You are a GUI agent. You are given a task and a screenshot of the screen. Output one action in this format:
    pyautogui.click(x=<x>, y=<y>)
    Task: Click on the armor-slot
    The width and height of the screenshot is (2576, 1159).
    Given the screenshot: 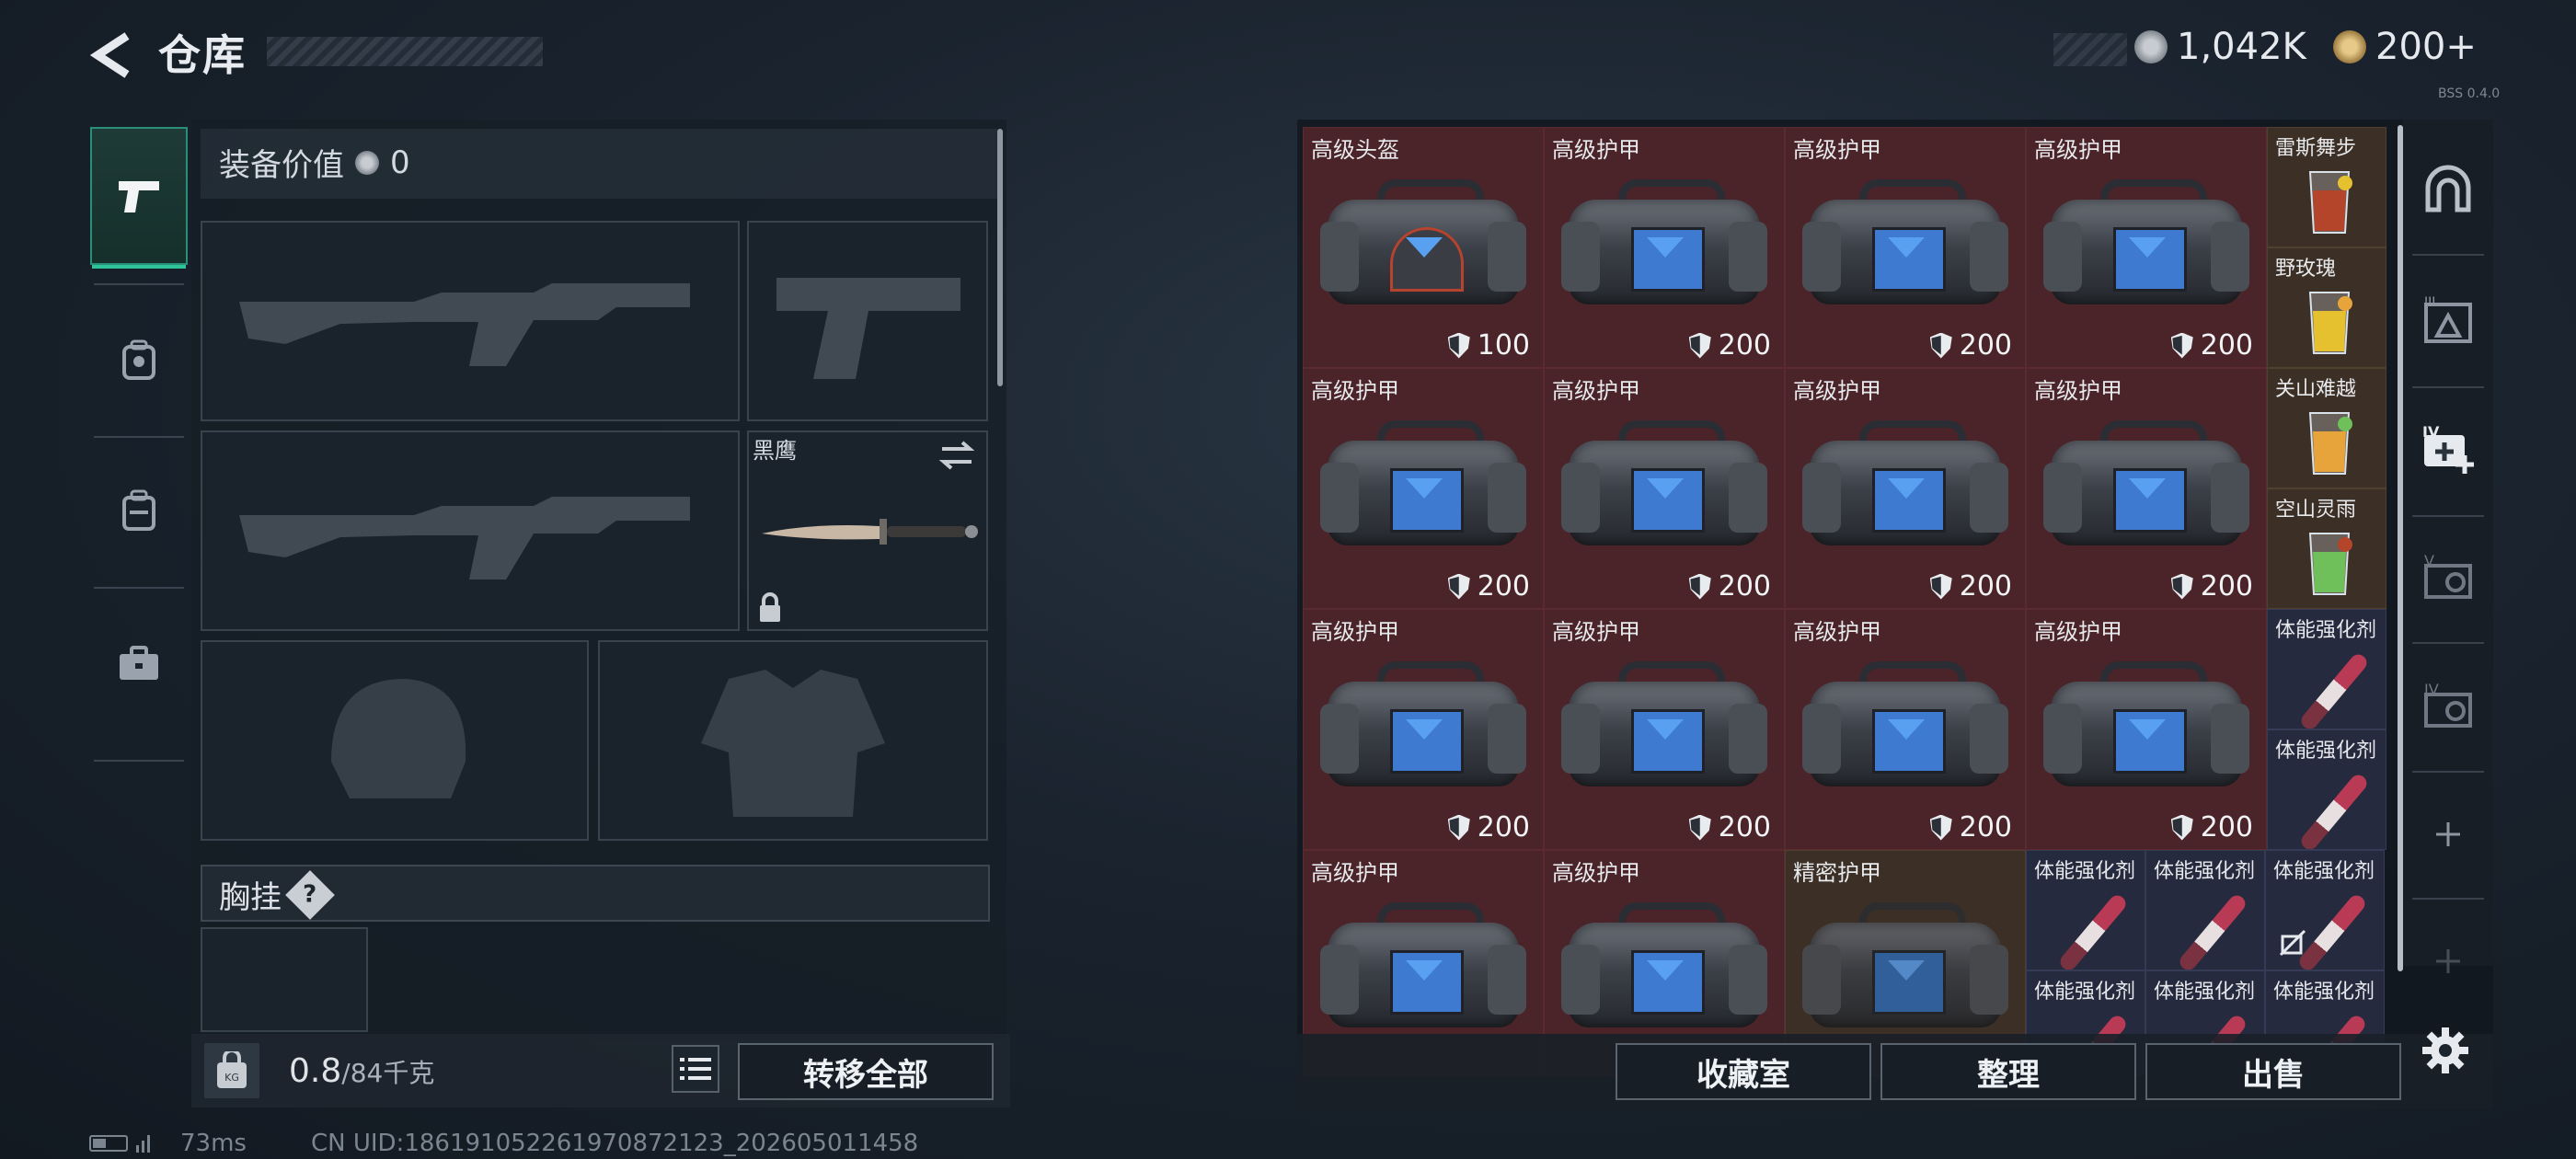 What is the action you would take?
    pyautogui.click(x=793, y=740)
    